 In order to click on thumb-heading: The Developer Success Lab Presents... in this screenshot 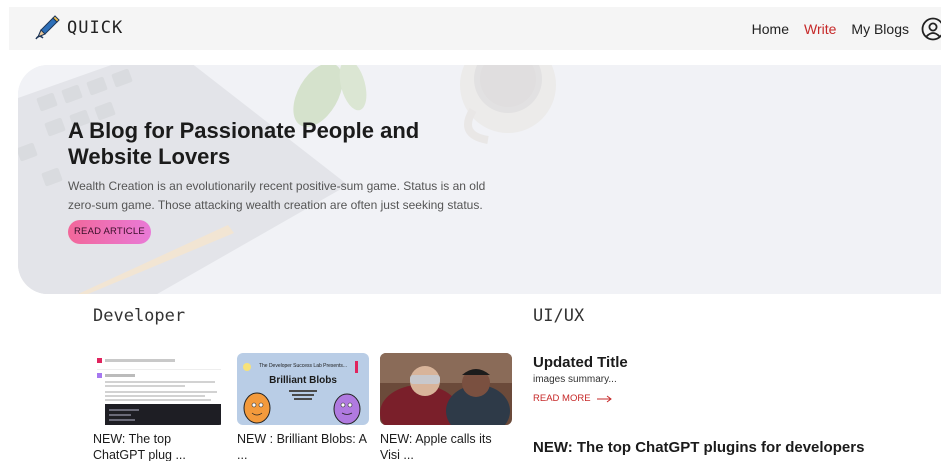, I will do `click(303, 366)`.